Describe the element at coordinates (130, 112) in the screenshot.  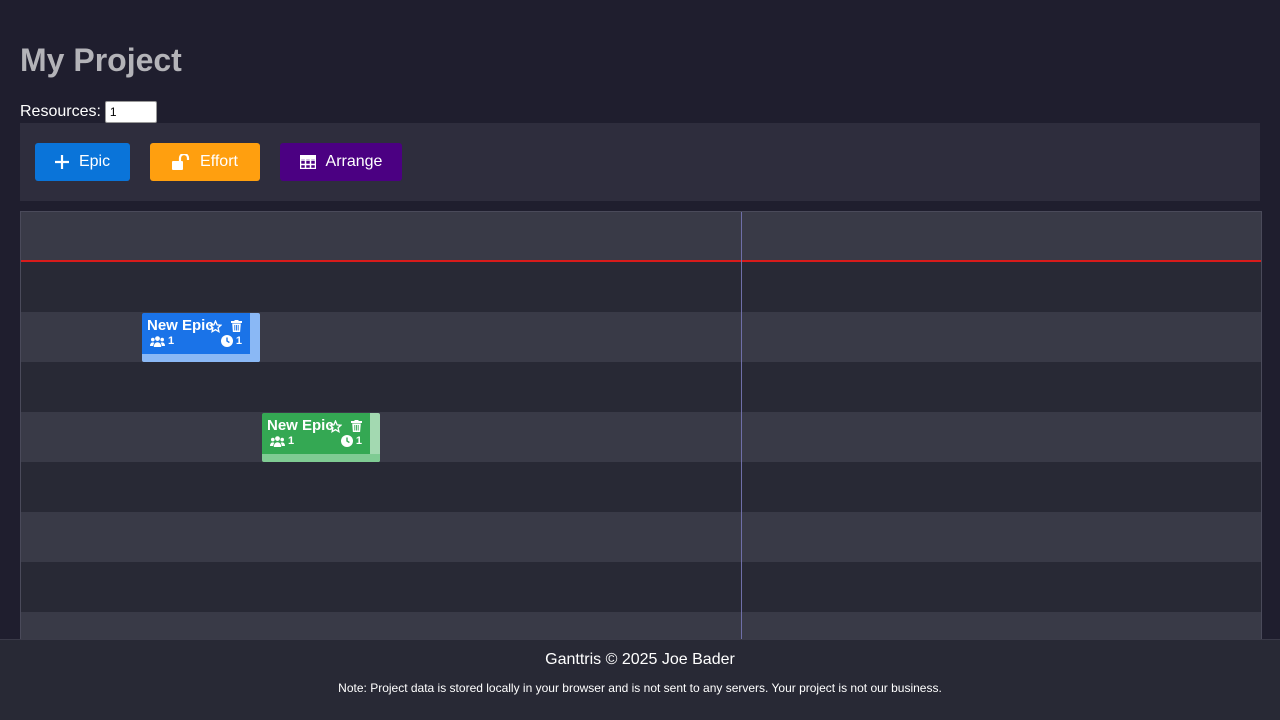
I see `resources-input` at that location.